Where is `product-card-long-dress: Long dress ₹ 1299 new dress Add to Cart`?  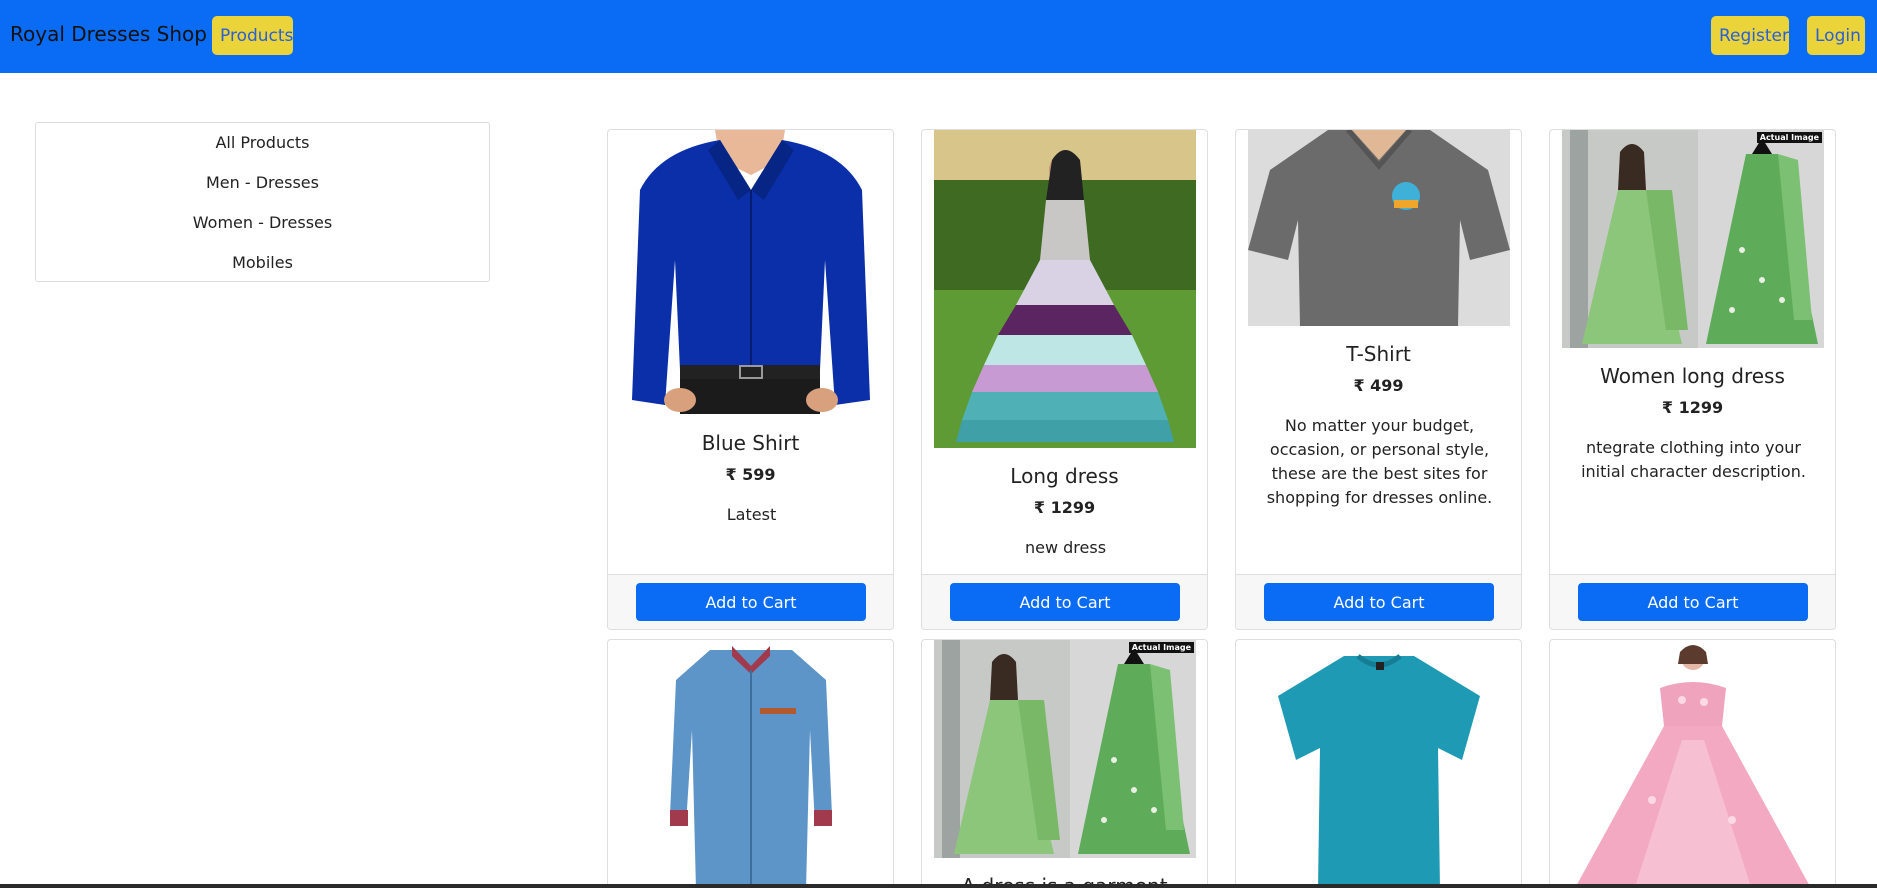
product-card-long-dress: Long dress ₹ 1299 new dress Add to Cart is located at coordinates (1064, 379).